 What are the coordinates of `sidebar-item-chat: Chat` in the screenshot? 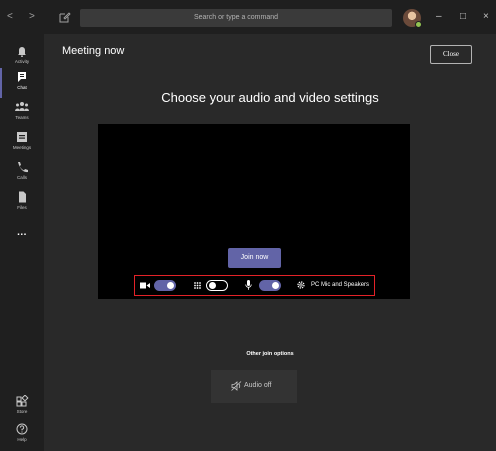 It's located at (22, 83).